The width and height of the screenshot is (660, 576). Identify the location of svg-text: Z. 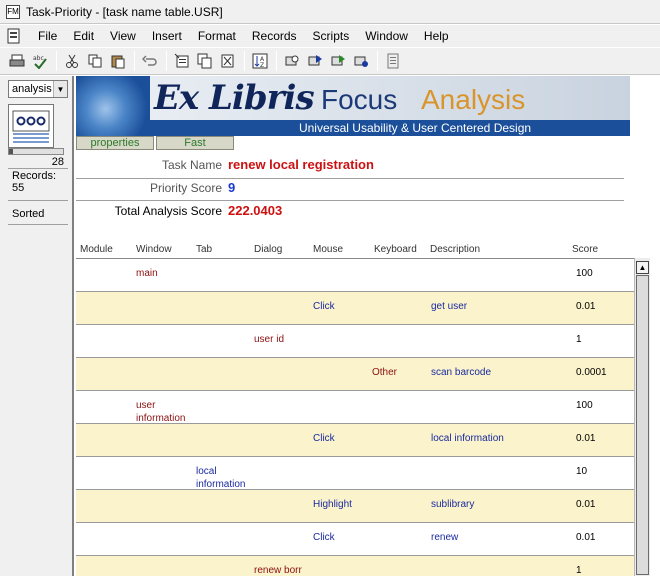
(262, 65).